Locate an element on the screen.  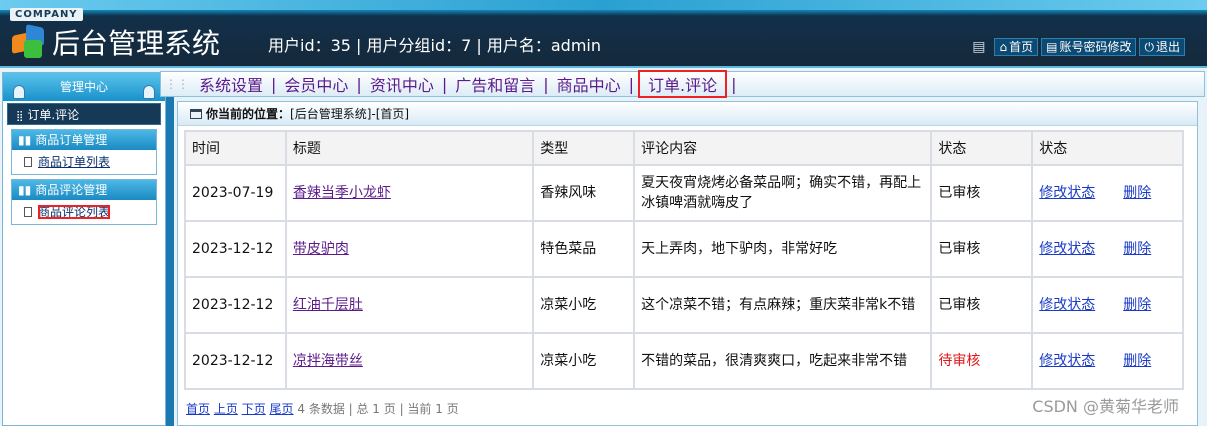
change-password-link: ▤ 账号密码修改 is located at coordinates (1089, 47).